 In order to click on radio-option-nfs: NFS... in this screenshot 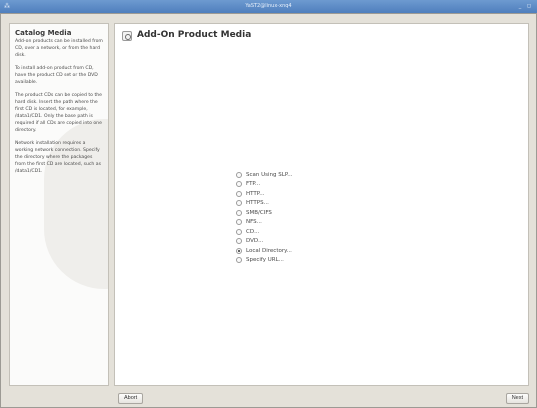, I will do `click(264, 223)`.